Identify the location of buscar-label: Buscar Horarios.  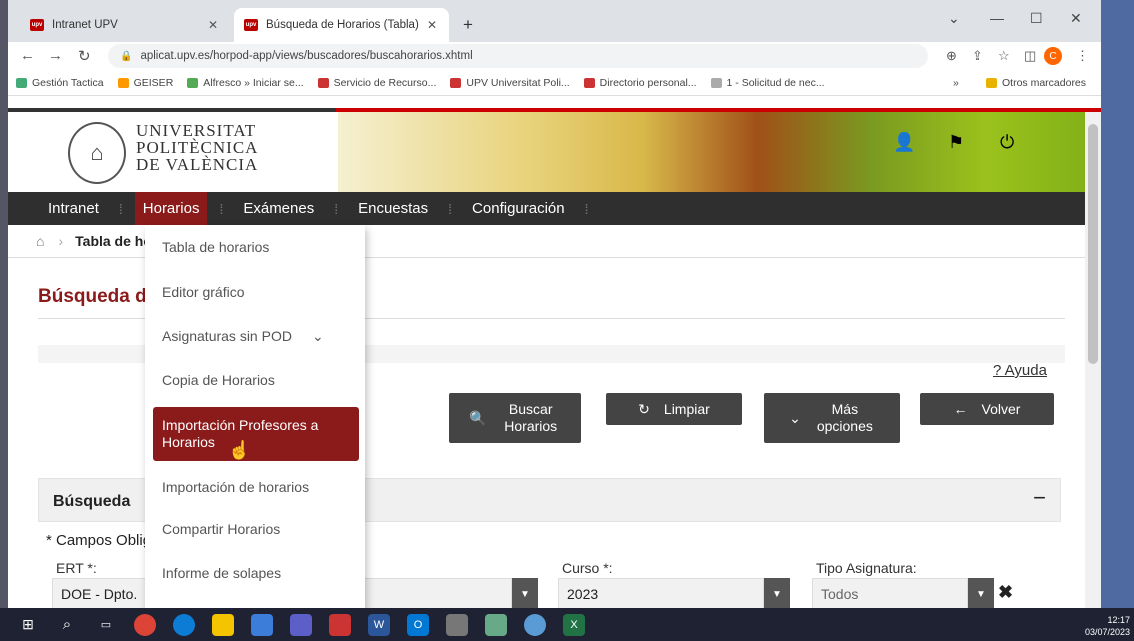
(531, 417).